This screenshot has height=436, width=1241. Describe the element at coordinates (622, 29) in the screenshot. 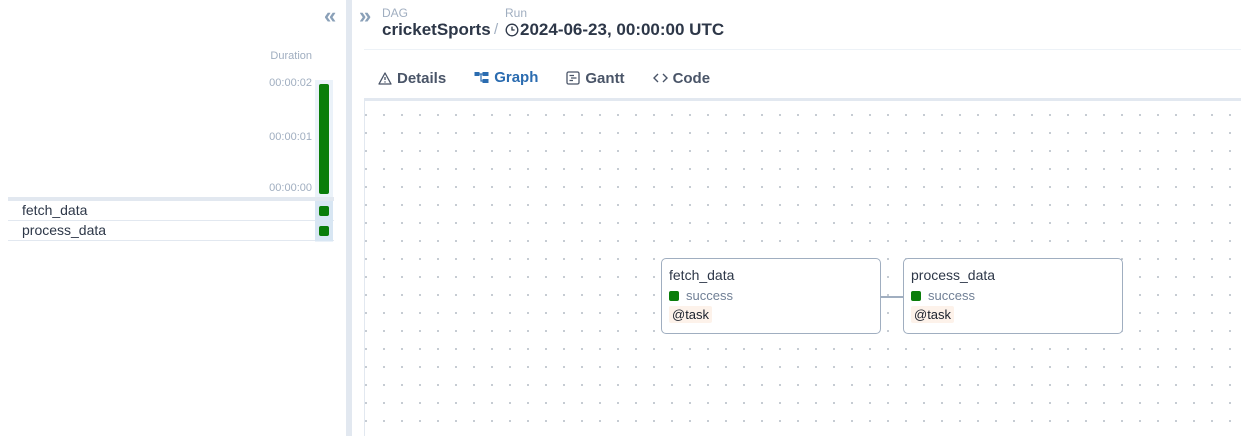

I see `run-id: 2024-06-23, 00:00:00 UTC` at that location.